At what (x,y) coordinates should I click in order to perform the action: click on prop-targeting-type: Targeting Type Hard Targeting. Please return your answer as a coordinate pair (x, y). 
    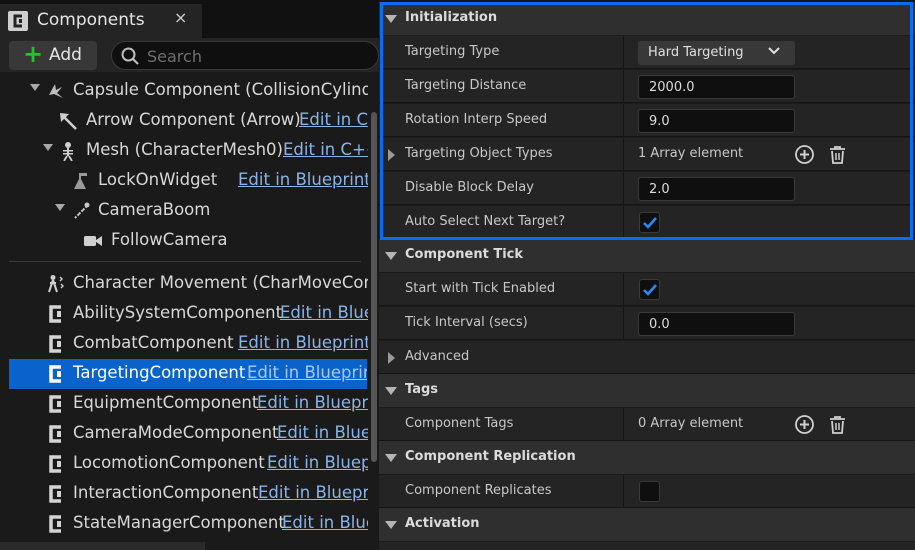
    Looking at the image, I should click on (647, 52).